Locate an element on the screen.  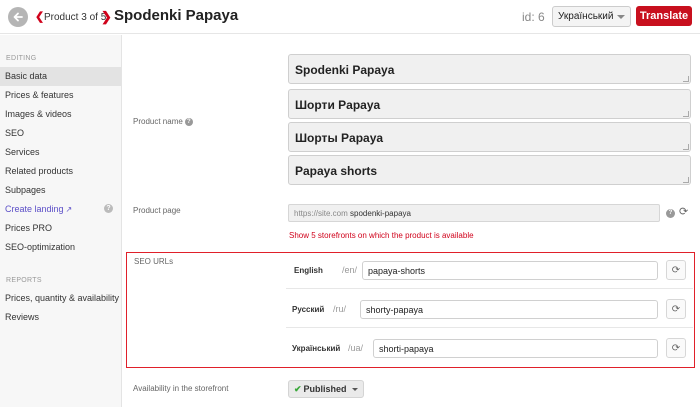
seo-path-ua: /ua/ is located at coordinates (356, 348).